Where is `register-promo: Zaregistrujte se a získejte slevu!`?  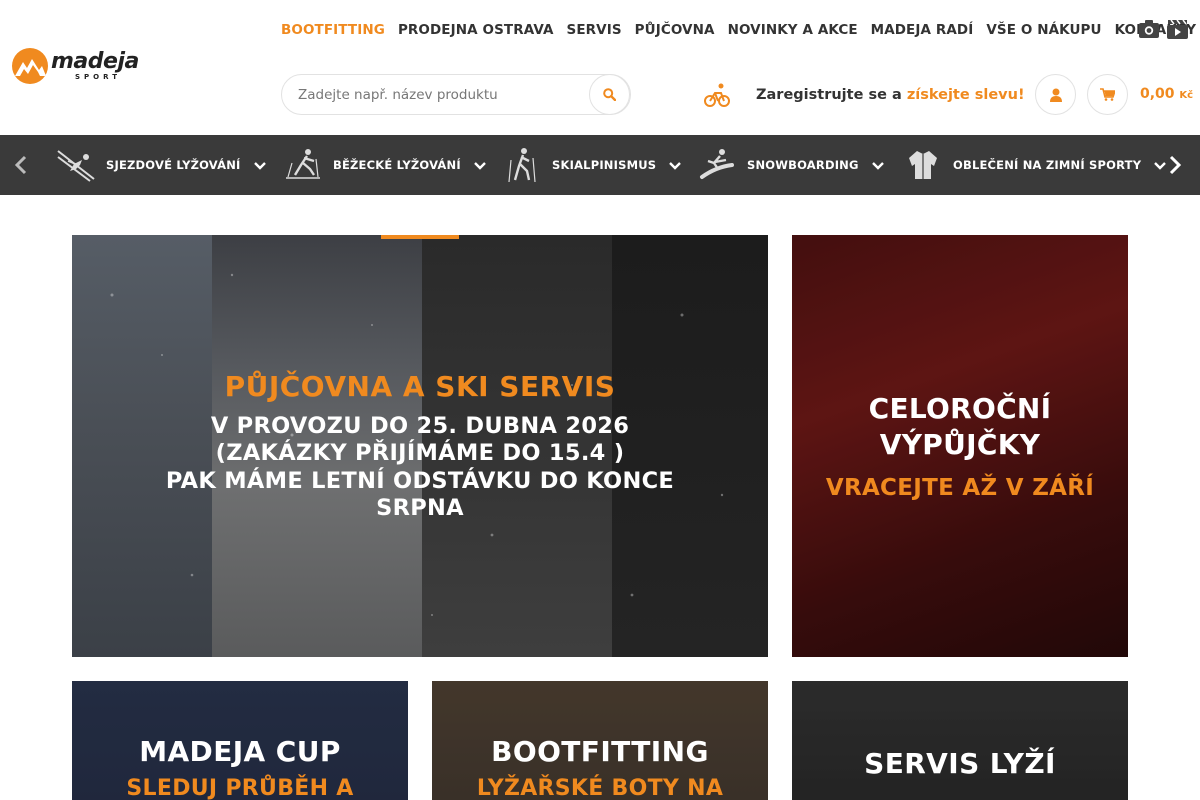 register-promo: Zaregistrujte se a získejte slevu! is located at coordinates (864, 95).